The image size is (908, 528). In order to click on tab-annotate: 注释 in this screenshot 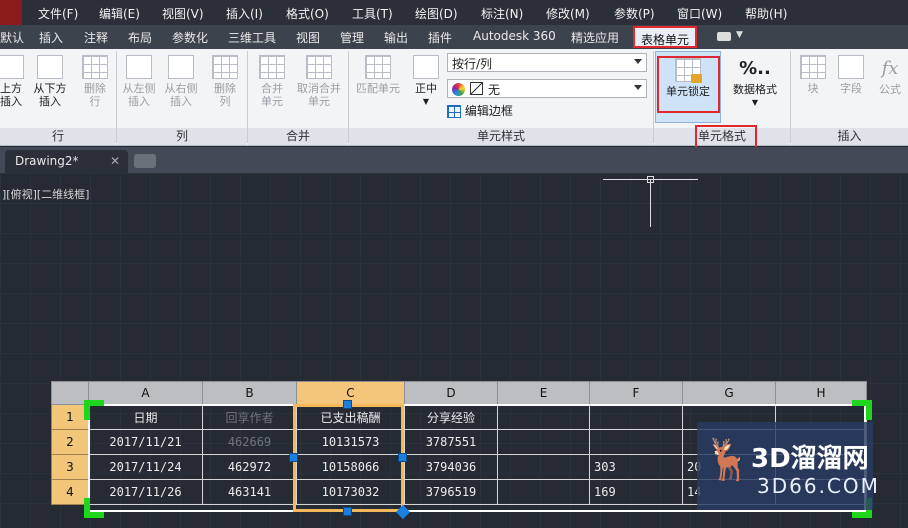, I will do `click(96, 37)`.